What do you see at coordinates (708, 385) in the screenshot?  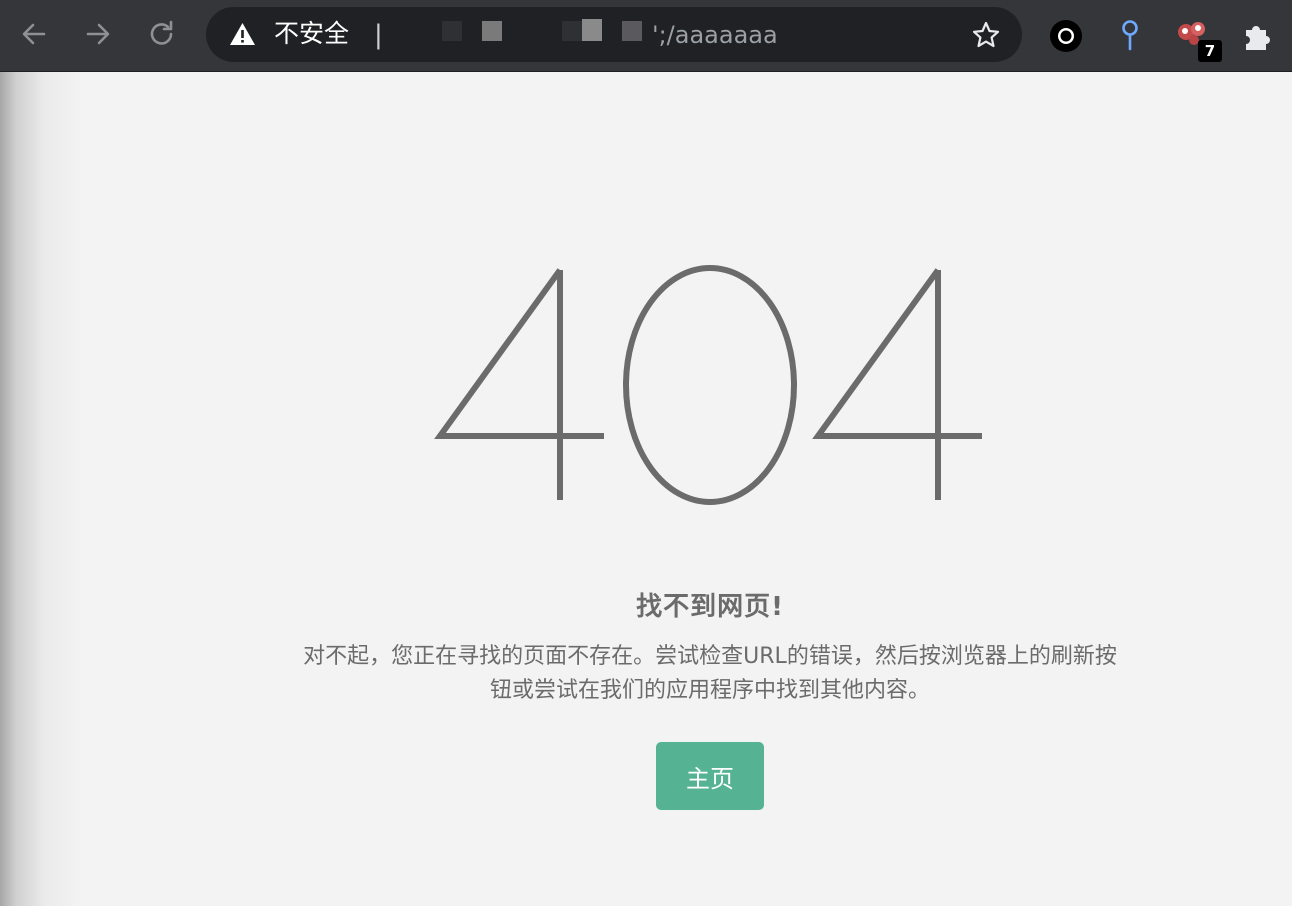 I see `error-code-404: 404` at bounding box center [708, 385].